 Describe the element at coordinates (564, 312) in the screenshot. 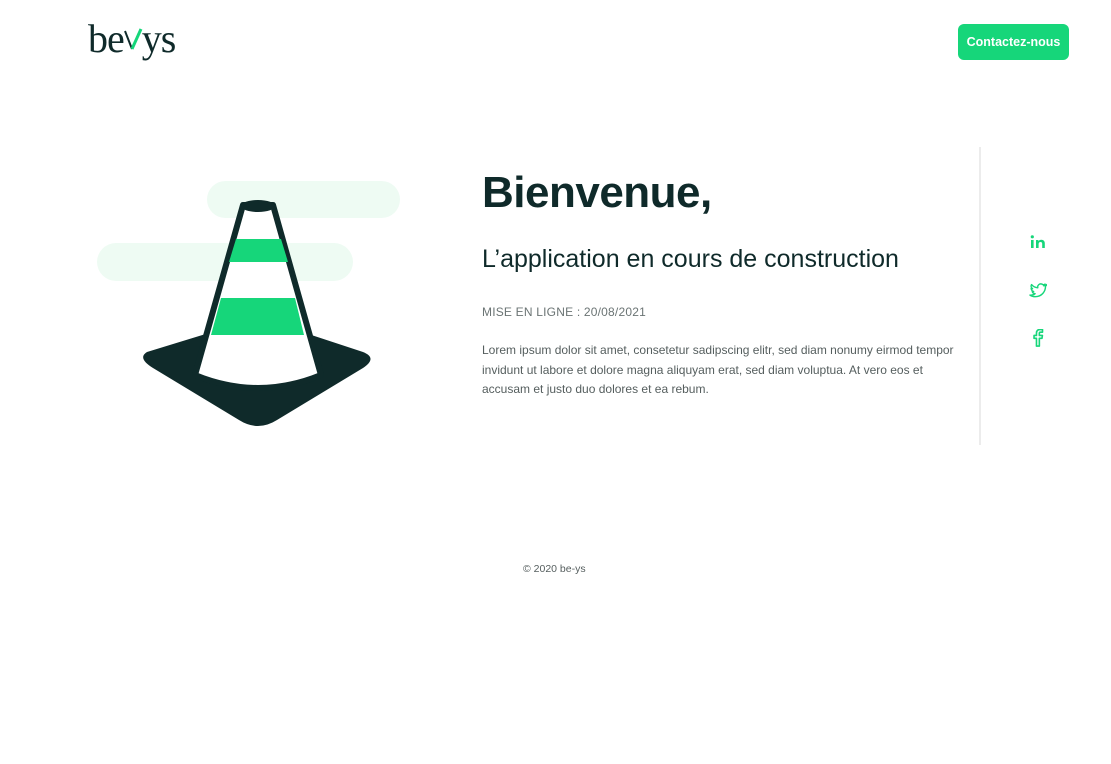

I see `launch-date: MISE EN LIGNE : 20/08/2021` at that location.